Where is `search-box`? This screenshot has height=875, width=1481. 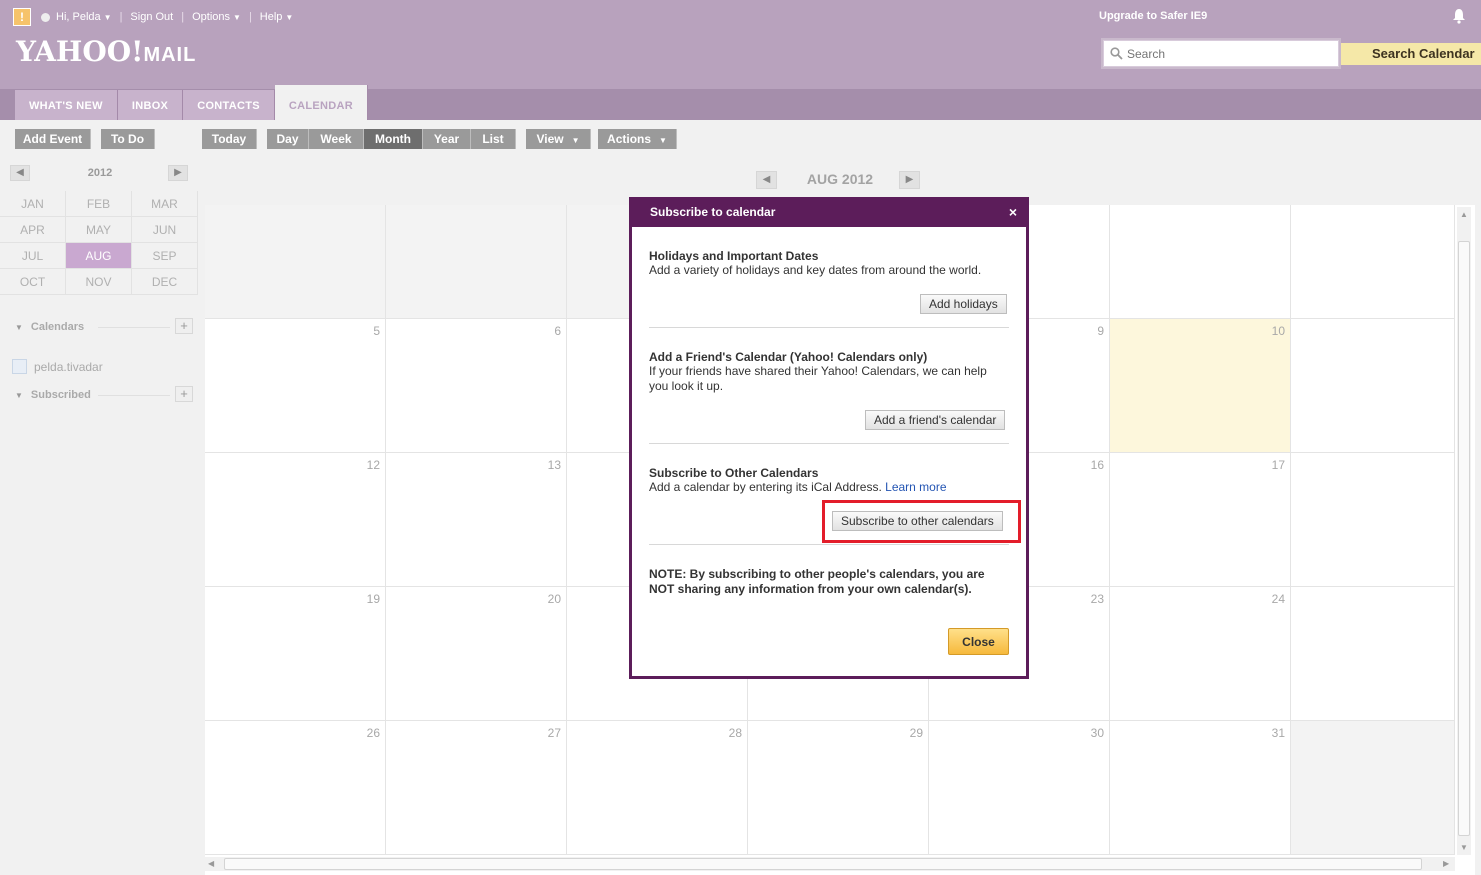
search-box is located at coordinates (1221, 53).